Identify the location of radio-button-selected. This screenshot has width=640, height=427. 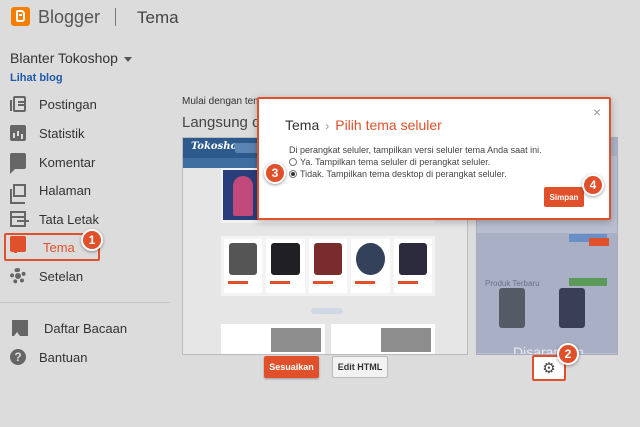
(293, 174).